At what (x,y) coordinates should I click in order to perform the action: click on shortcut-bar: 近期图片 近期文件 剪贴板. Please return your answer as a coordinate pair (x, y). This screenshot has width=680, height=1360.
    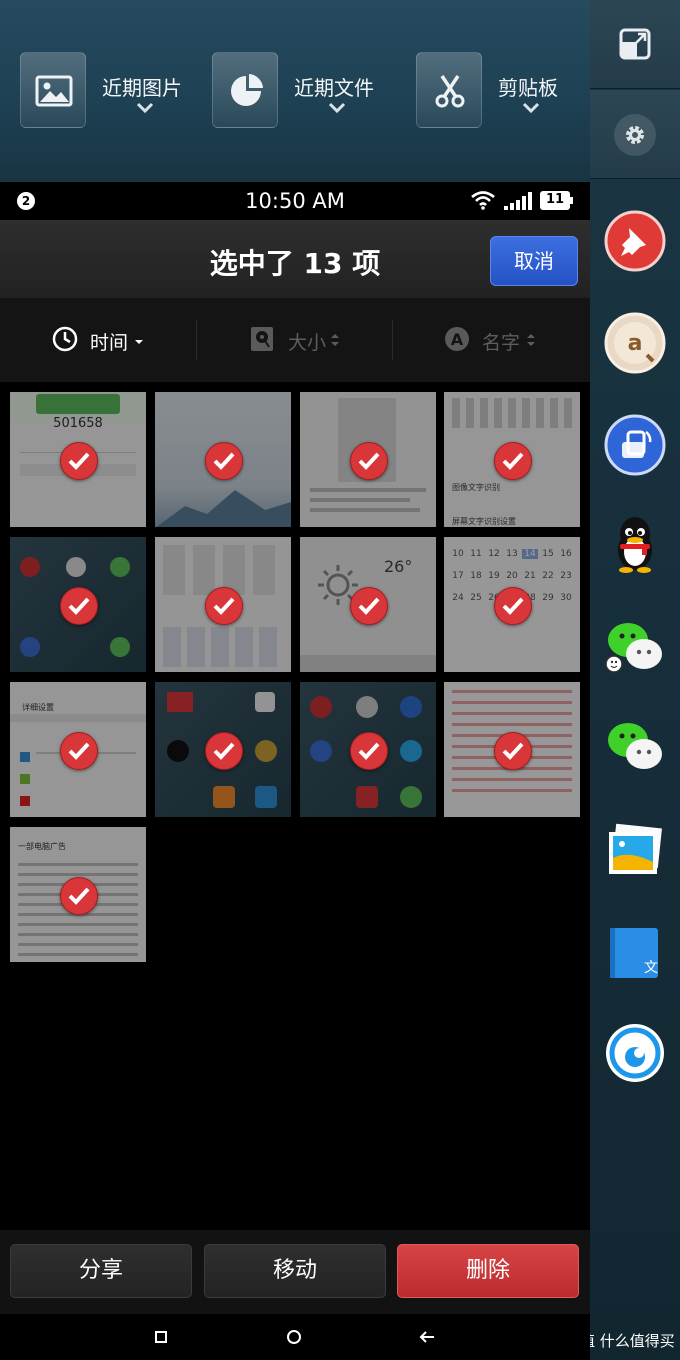
    Looking at the image, I should click on (295, 91).